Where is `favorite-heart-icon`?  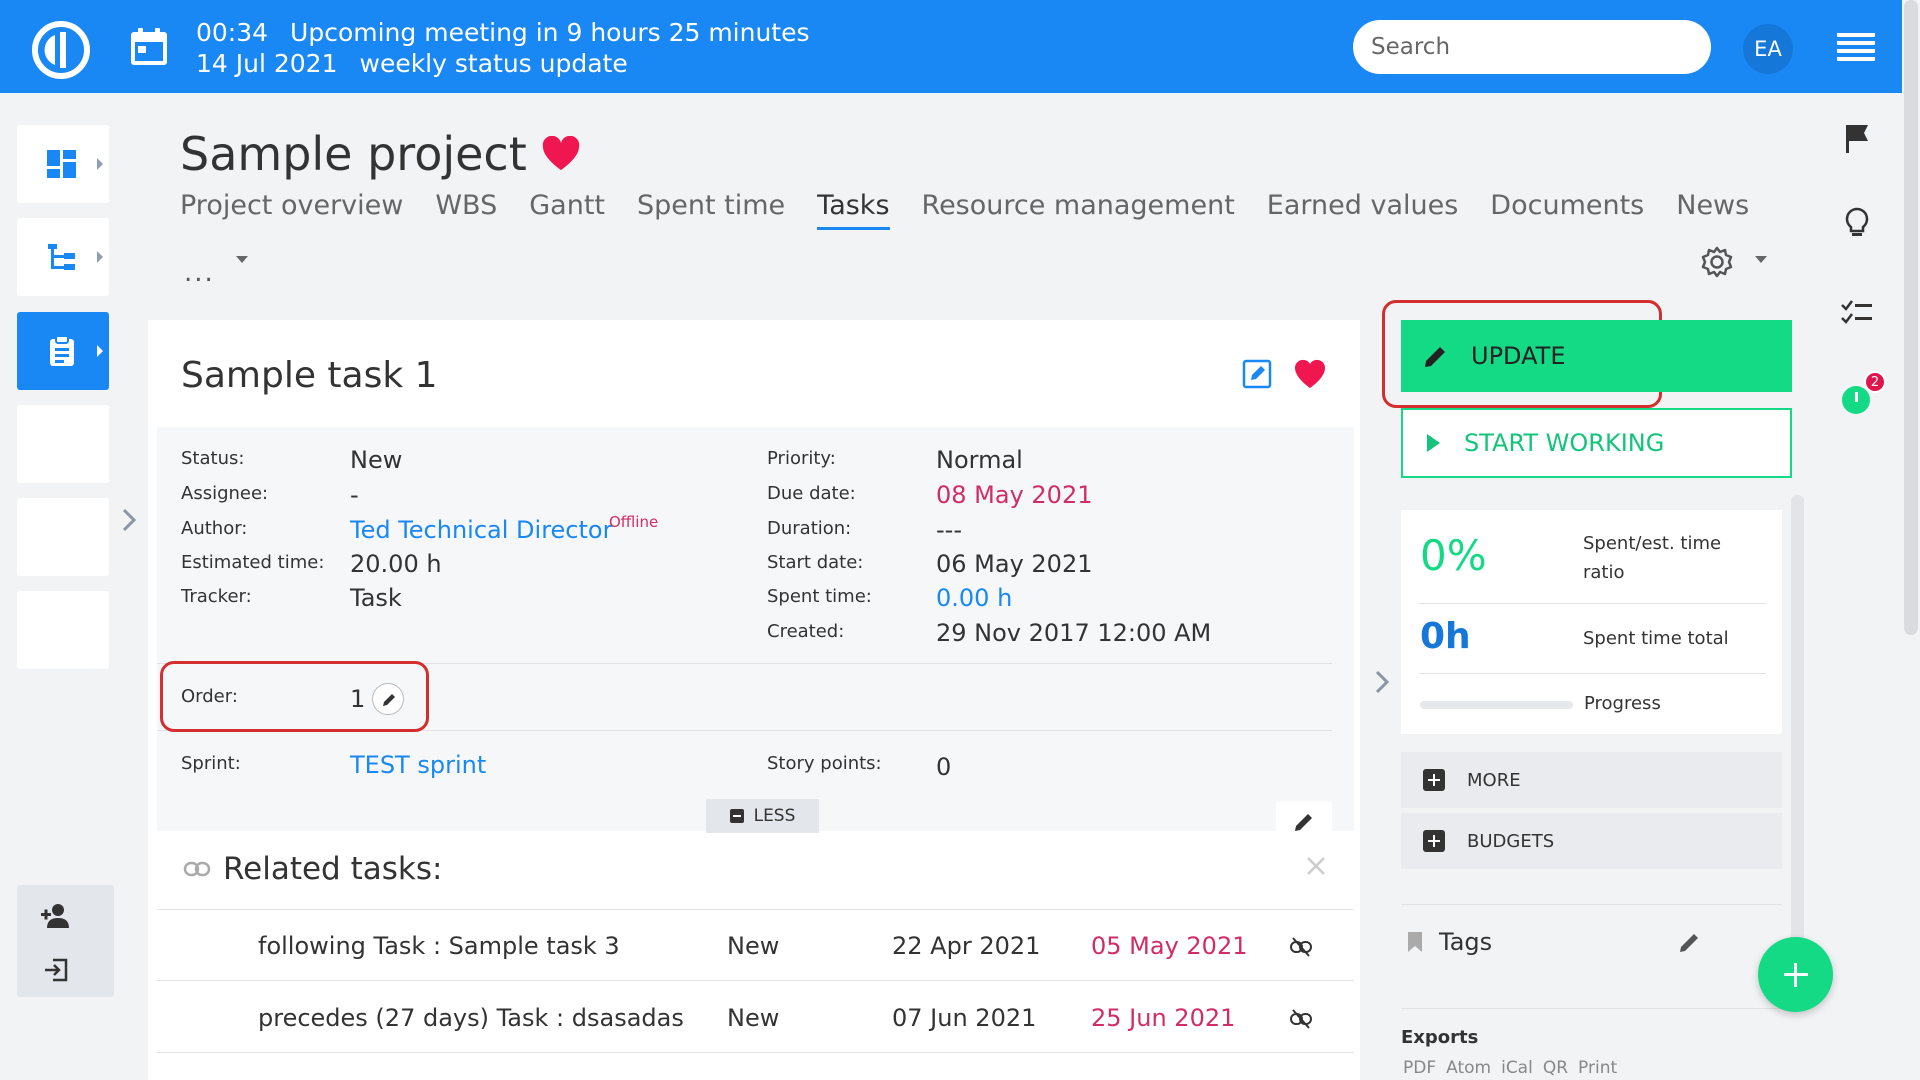 favorite-heart-icon is located at coordinates (561, 154).